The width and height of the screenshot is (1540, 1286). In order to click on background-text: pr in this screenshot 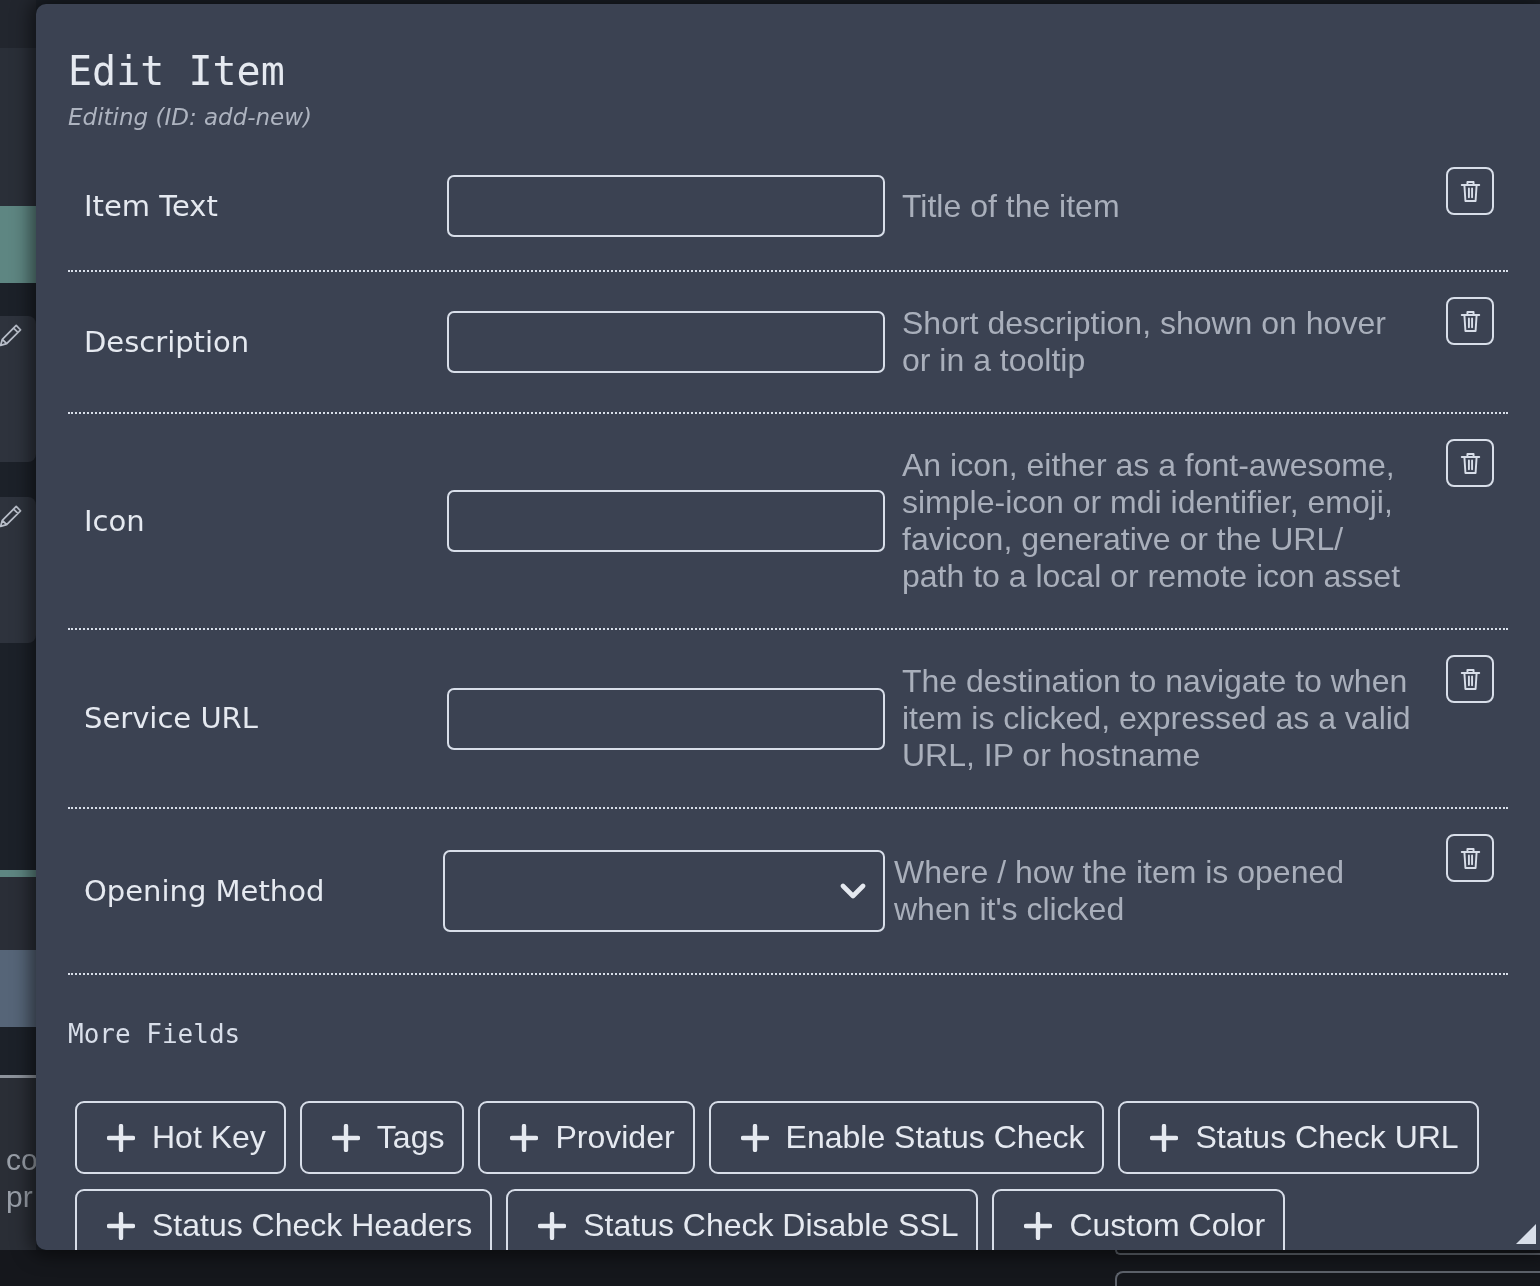, I will do `click(20, 1197)`.